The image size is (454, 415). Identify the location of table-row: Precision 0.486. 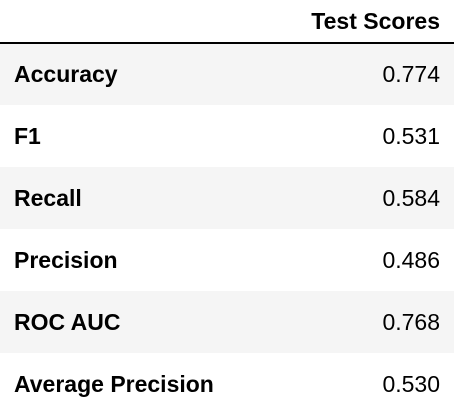
(227, 260).